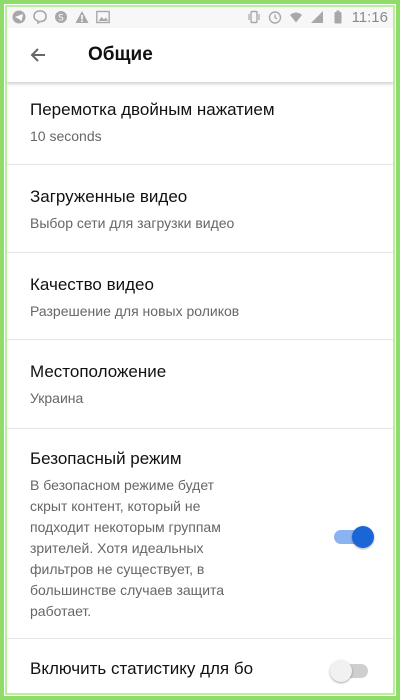 The image size is (400, 700). Describe the element at coordinates (40, 17) in the screenshot. I see `viber-icon` at that location.